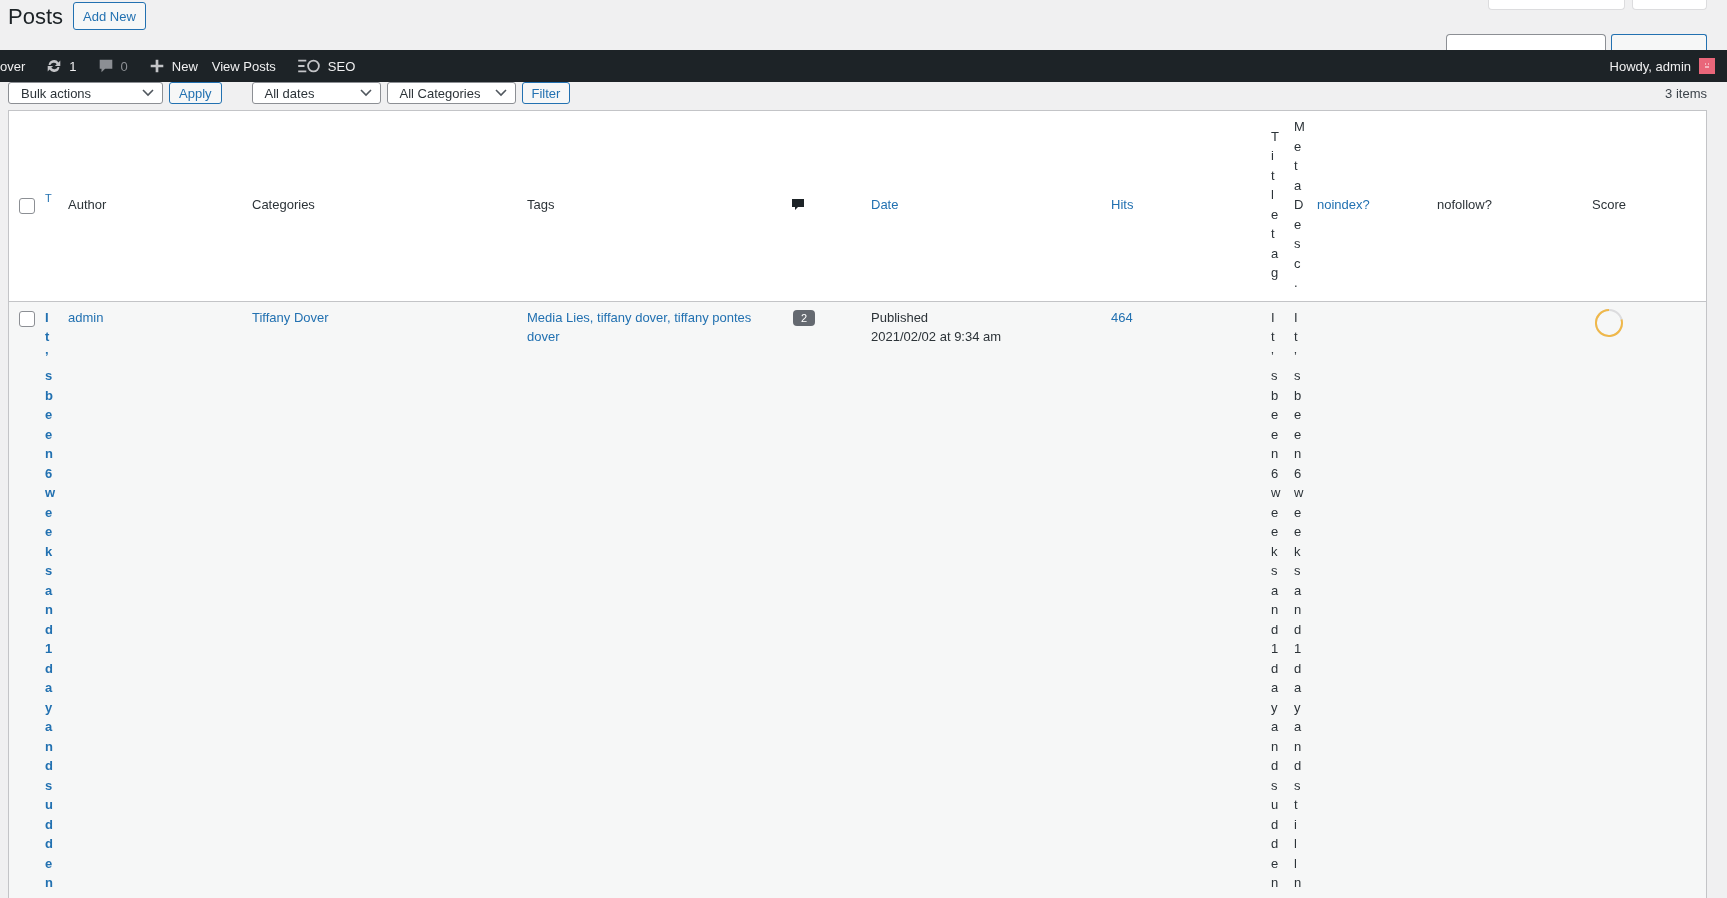 This screenshot has height=898, width=1727. I want to click on column-header: Hits, so click(1122, 205).